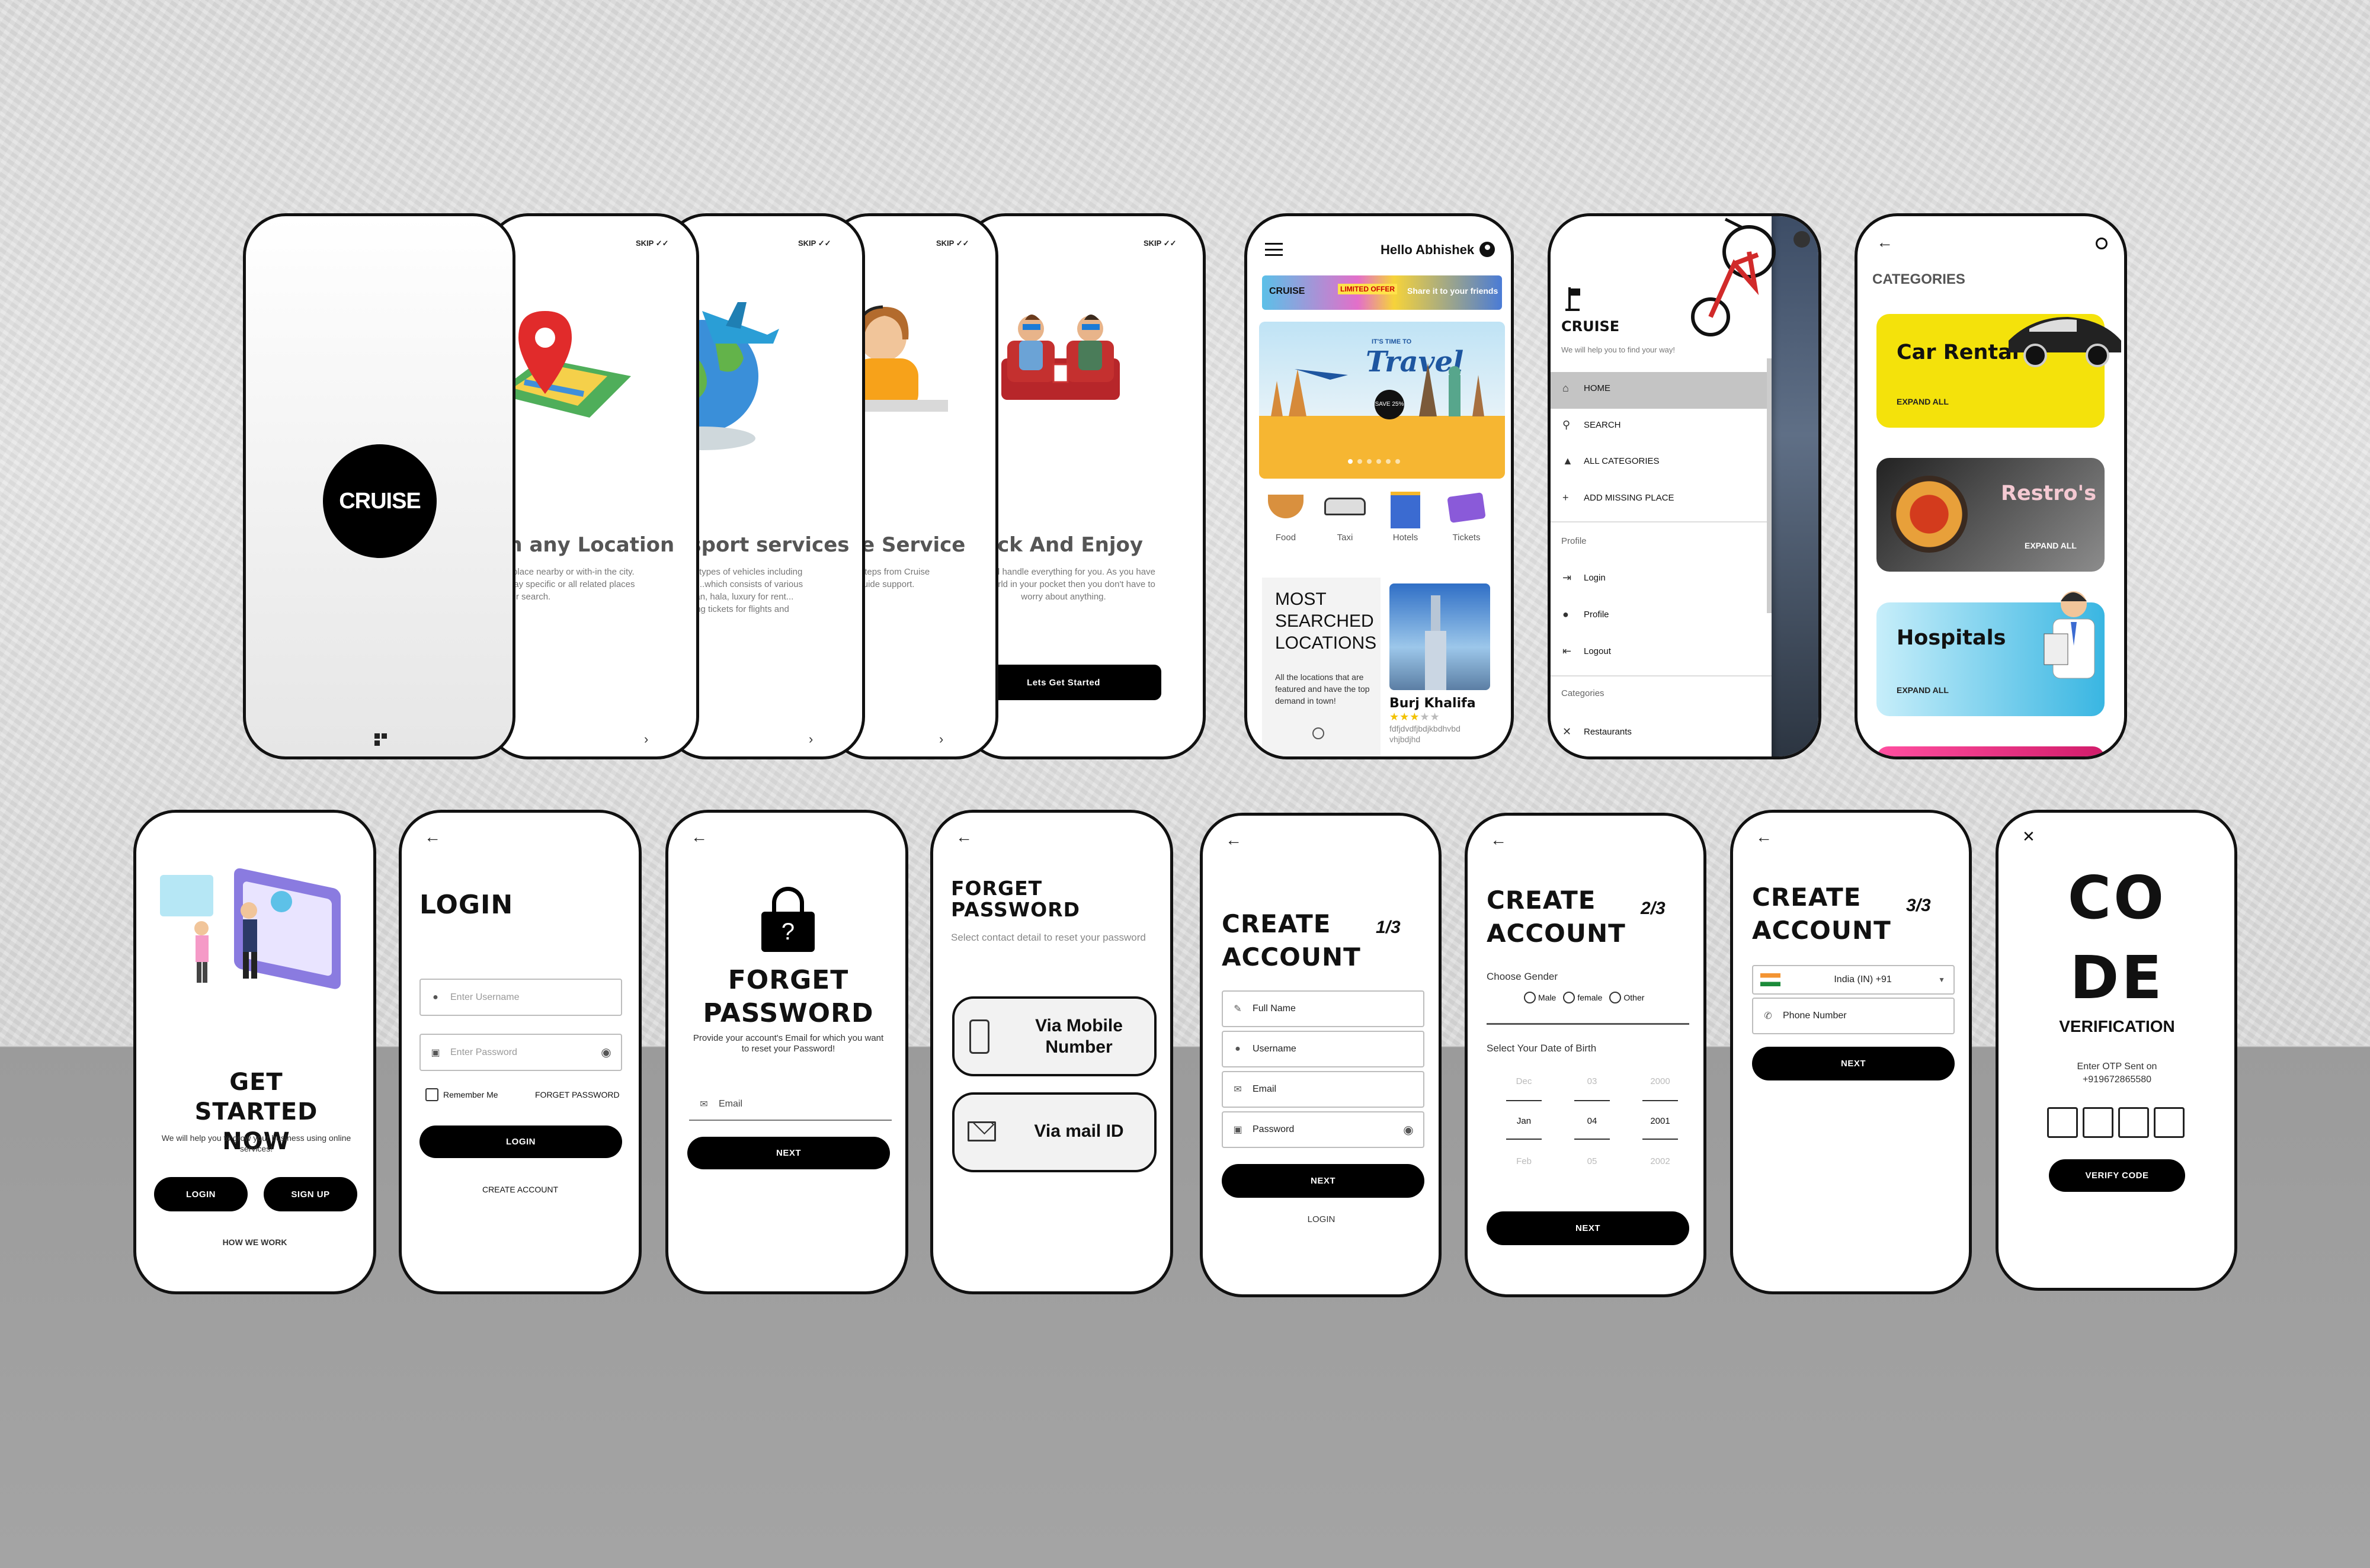 The height and width of the screenshot is (1568, 2370). Describe the element at coordinates (1583, 997) in the screenshot. I see `radio-female: female` at that location.